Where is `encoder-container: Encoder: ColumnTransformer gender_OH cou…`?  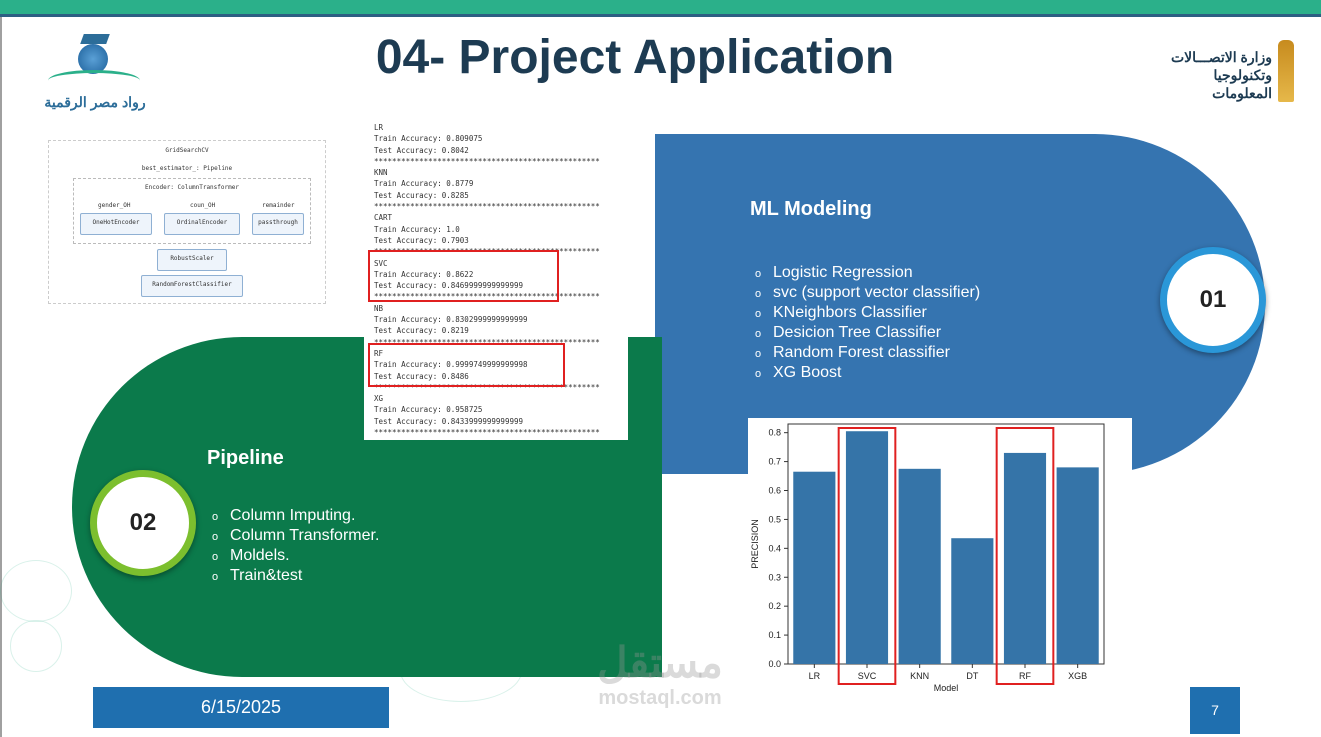 encoder-container: Encoder: ColumnTransformer gender_OH cou… is located at coordinates (192, 211).